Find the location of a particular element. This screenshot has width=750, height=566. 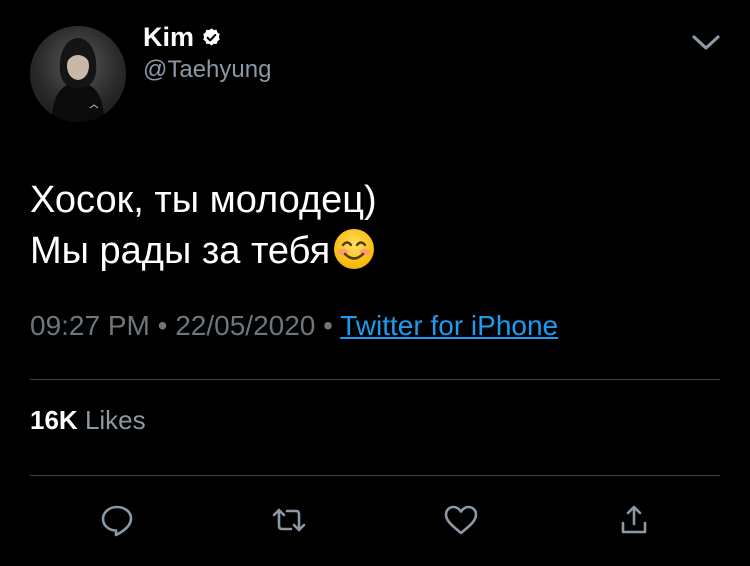

likes-label: Likes is located at coordinates (115, 420).